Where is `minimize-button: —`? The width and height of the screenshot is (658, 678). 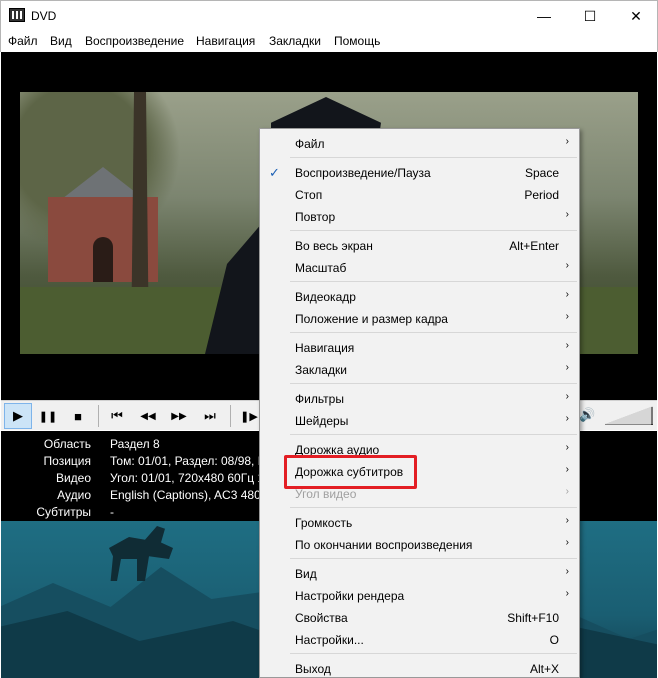
minimize-button: — is located at coordinates (544, 16).